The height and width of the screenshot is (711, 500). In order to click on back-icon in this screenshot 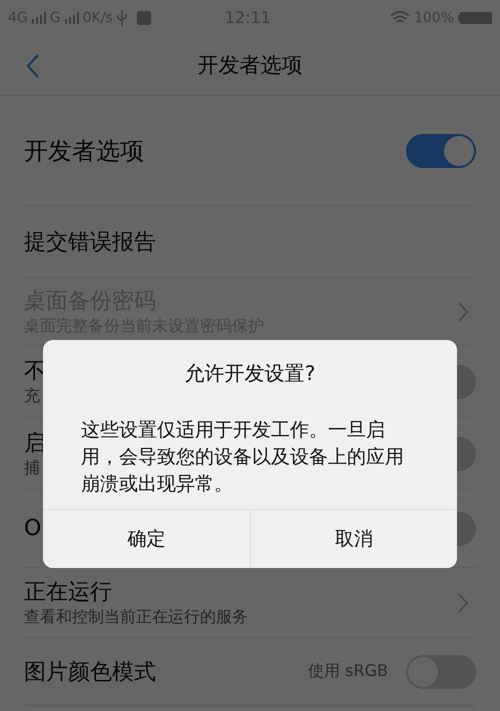, I will do `click(33, 66)`.